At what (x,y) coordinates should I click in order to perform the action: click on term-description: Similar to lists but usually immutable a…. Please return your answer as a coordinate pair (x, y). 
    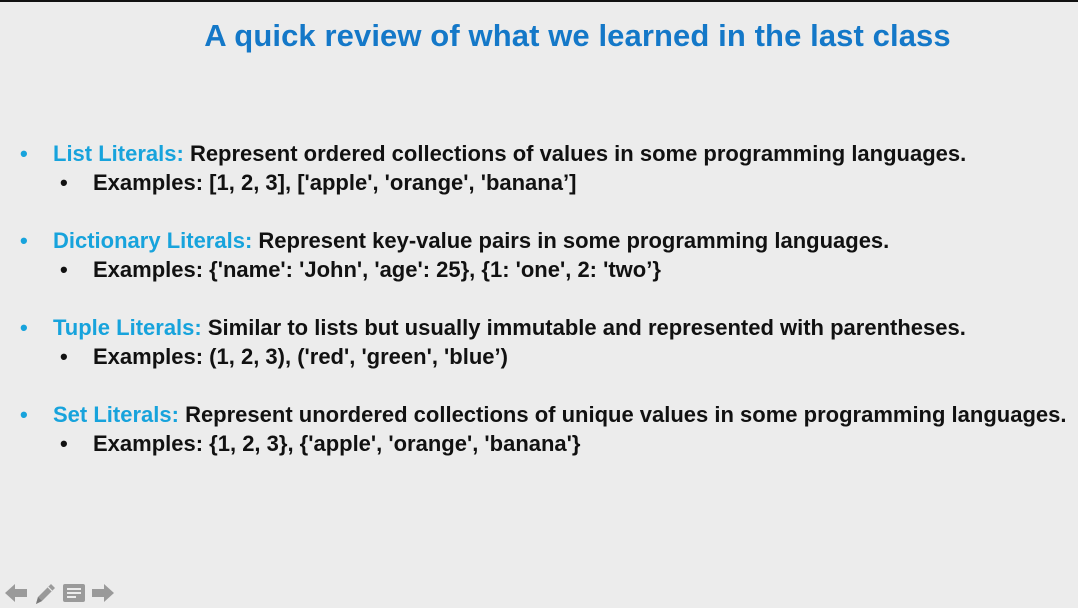
    Looking at the image, I should click on (586, 327).